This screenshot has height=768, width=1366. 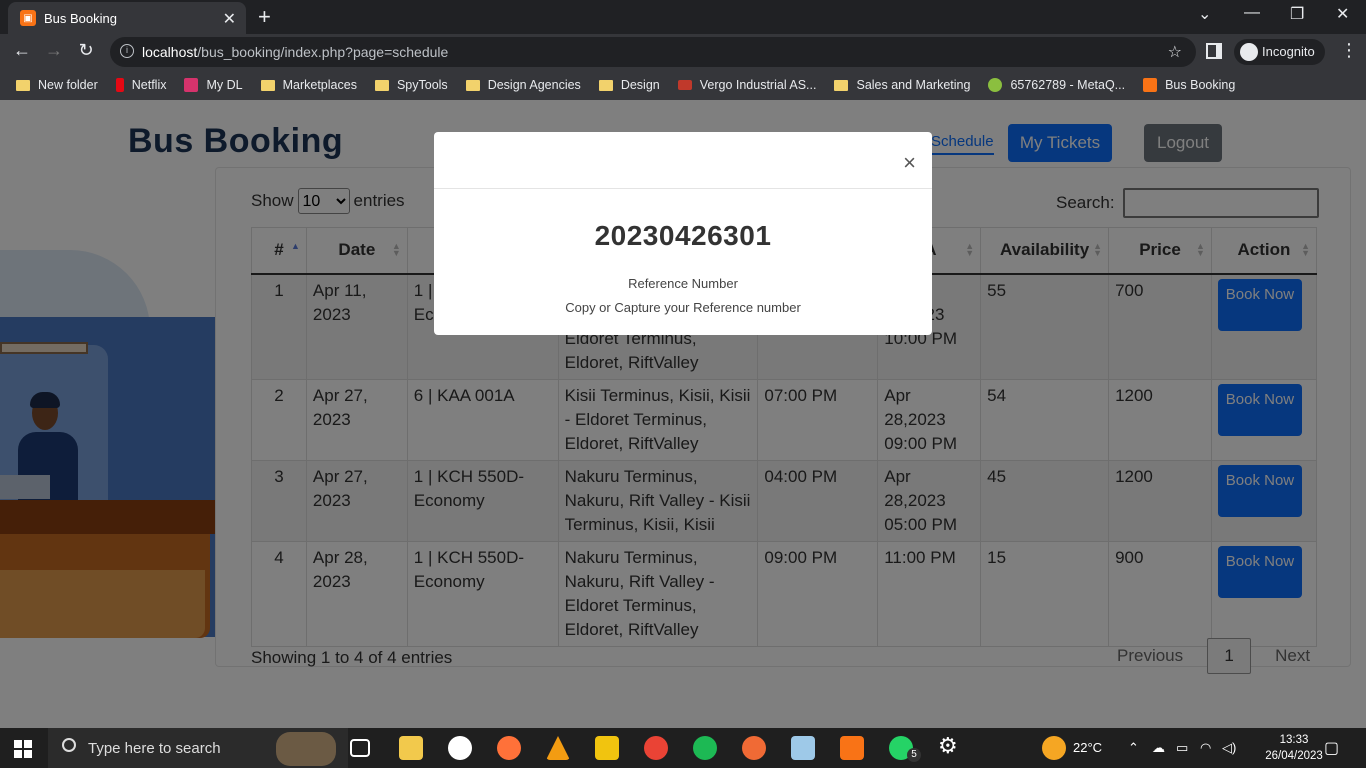 I want to click on chevron-up-icon: ⌃, so click(x=1133, y=748).